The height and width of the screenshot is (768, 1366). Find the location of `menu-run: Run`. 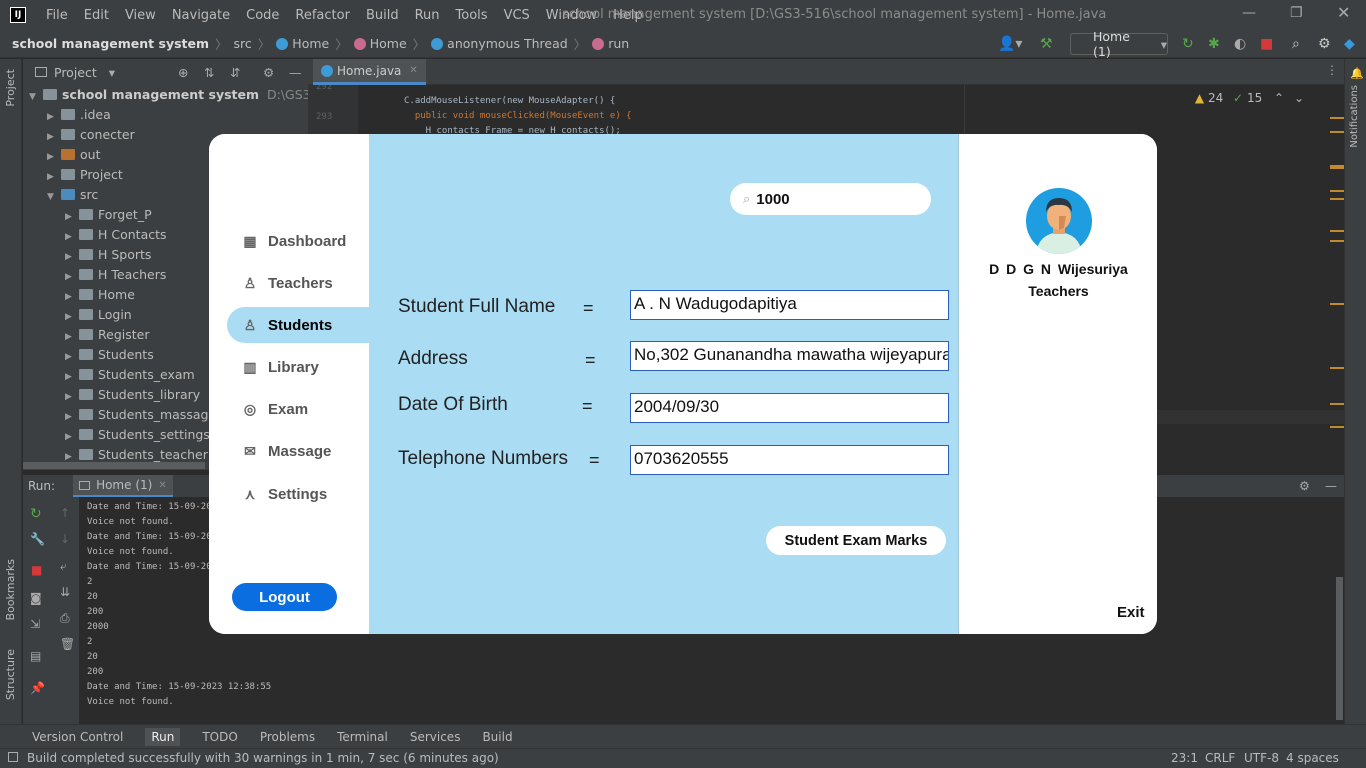

menu-run: Run is located at coordinates (427, 15).